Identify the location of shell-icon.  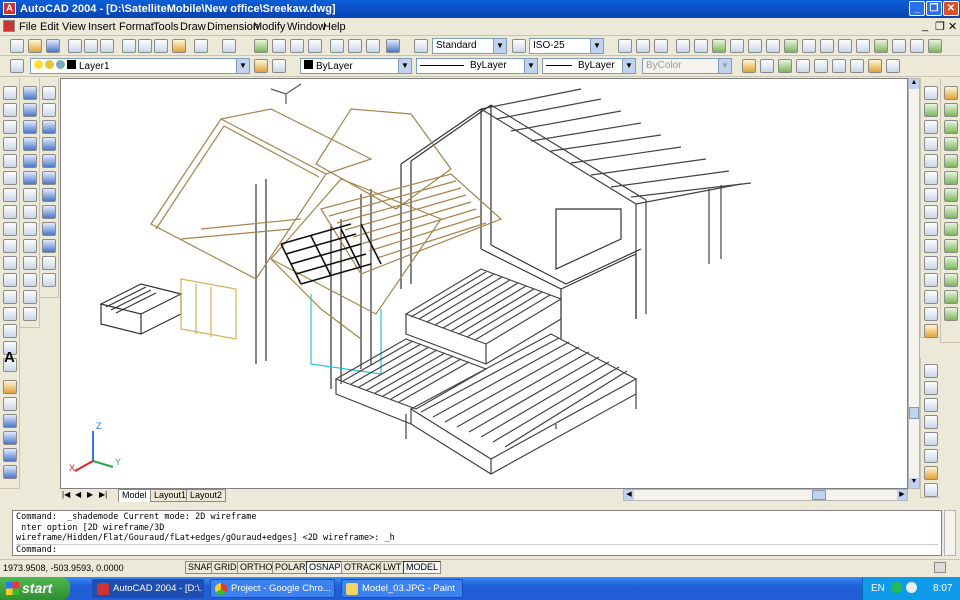
(917, 46).